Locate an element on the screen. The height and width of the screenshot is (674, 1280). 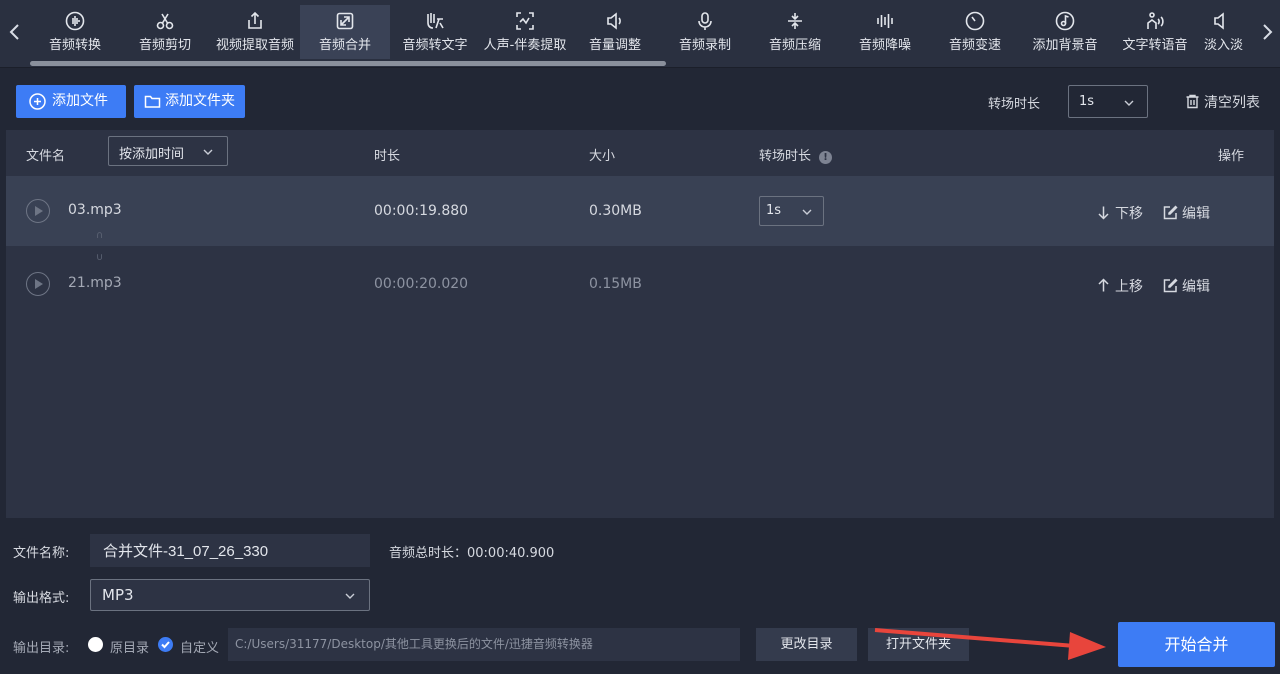
open-folder-button: 打开文件夹 is located at coordinates (918, 644).